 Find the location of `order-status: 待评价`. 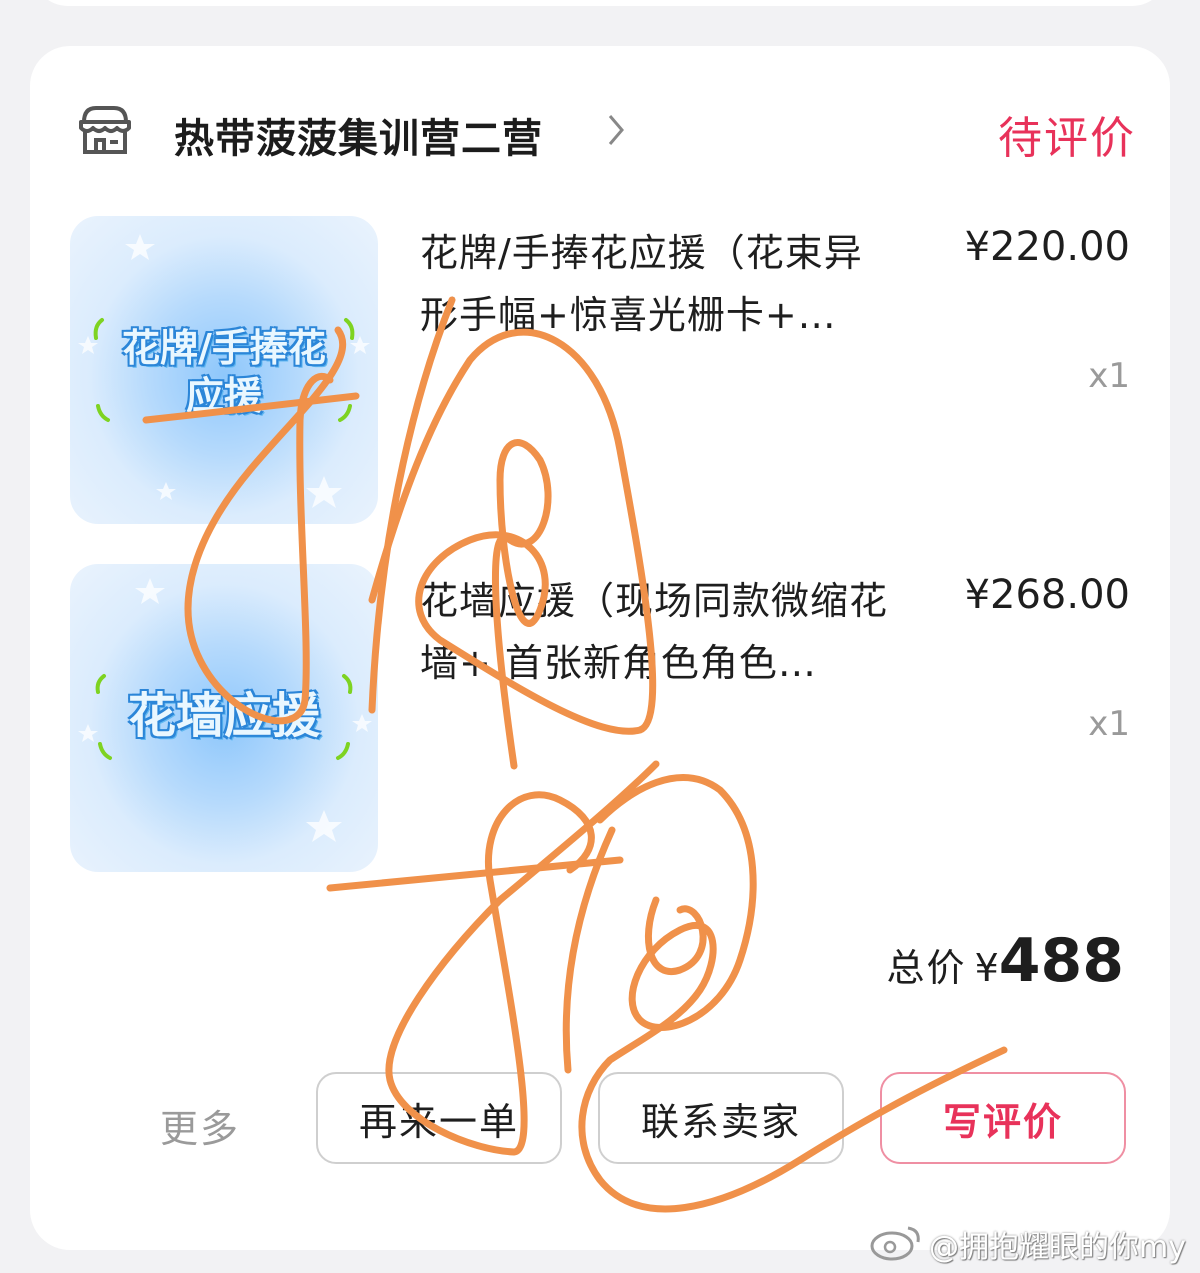

order-status: 待评价 is located at coordinates (1067, 138).